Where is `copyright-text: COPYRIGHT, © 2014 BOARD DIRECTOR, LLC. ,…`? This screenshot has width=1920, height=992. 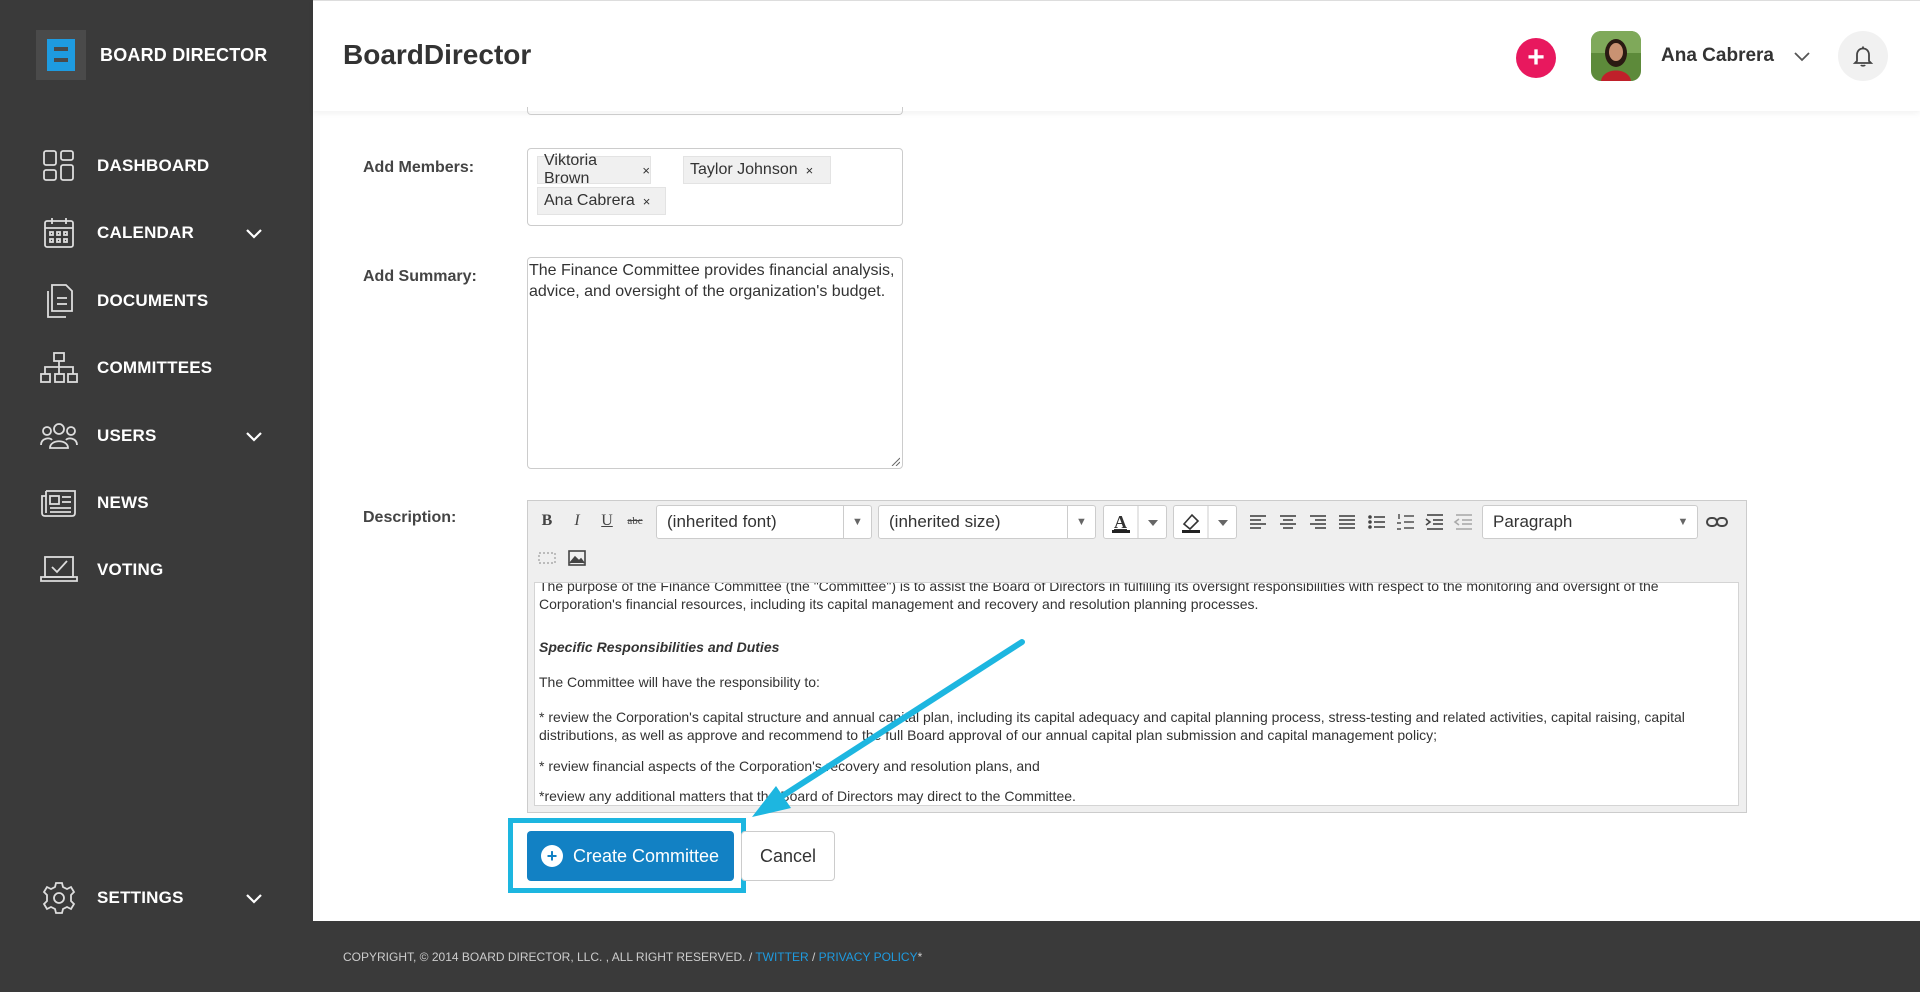
copyright-text: COPYRIGHT, © 2014 BOARD DIRECTOR, LLC. ,… is located at coordinates (549, 957).